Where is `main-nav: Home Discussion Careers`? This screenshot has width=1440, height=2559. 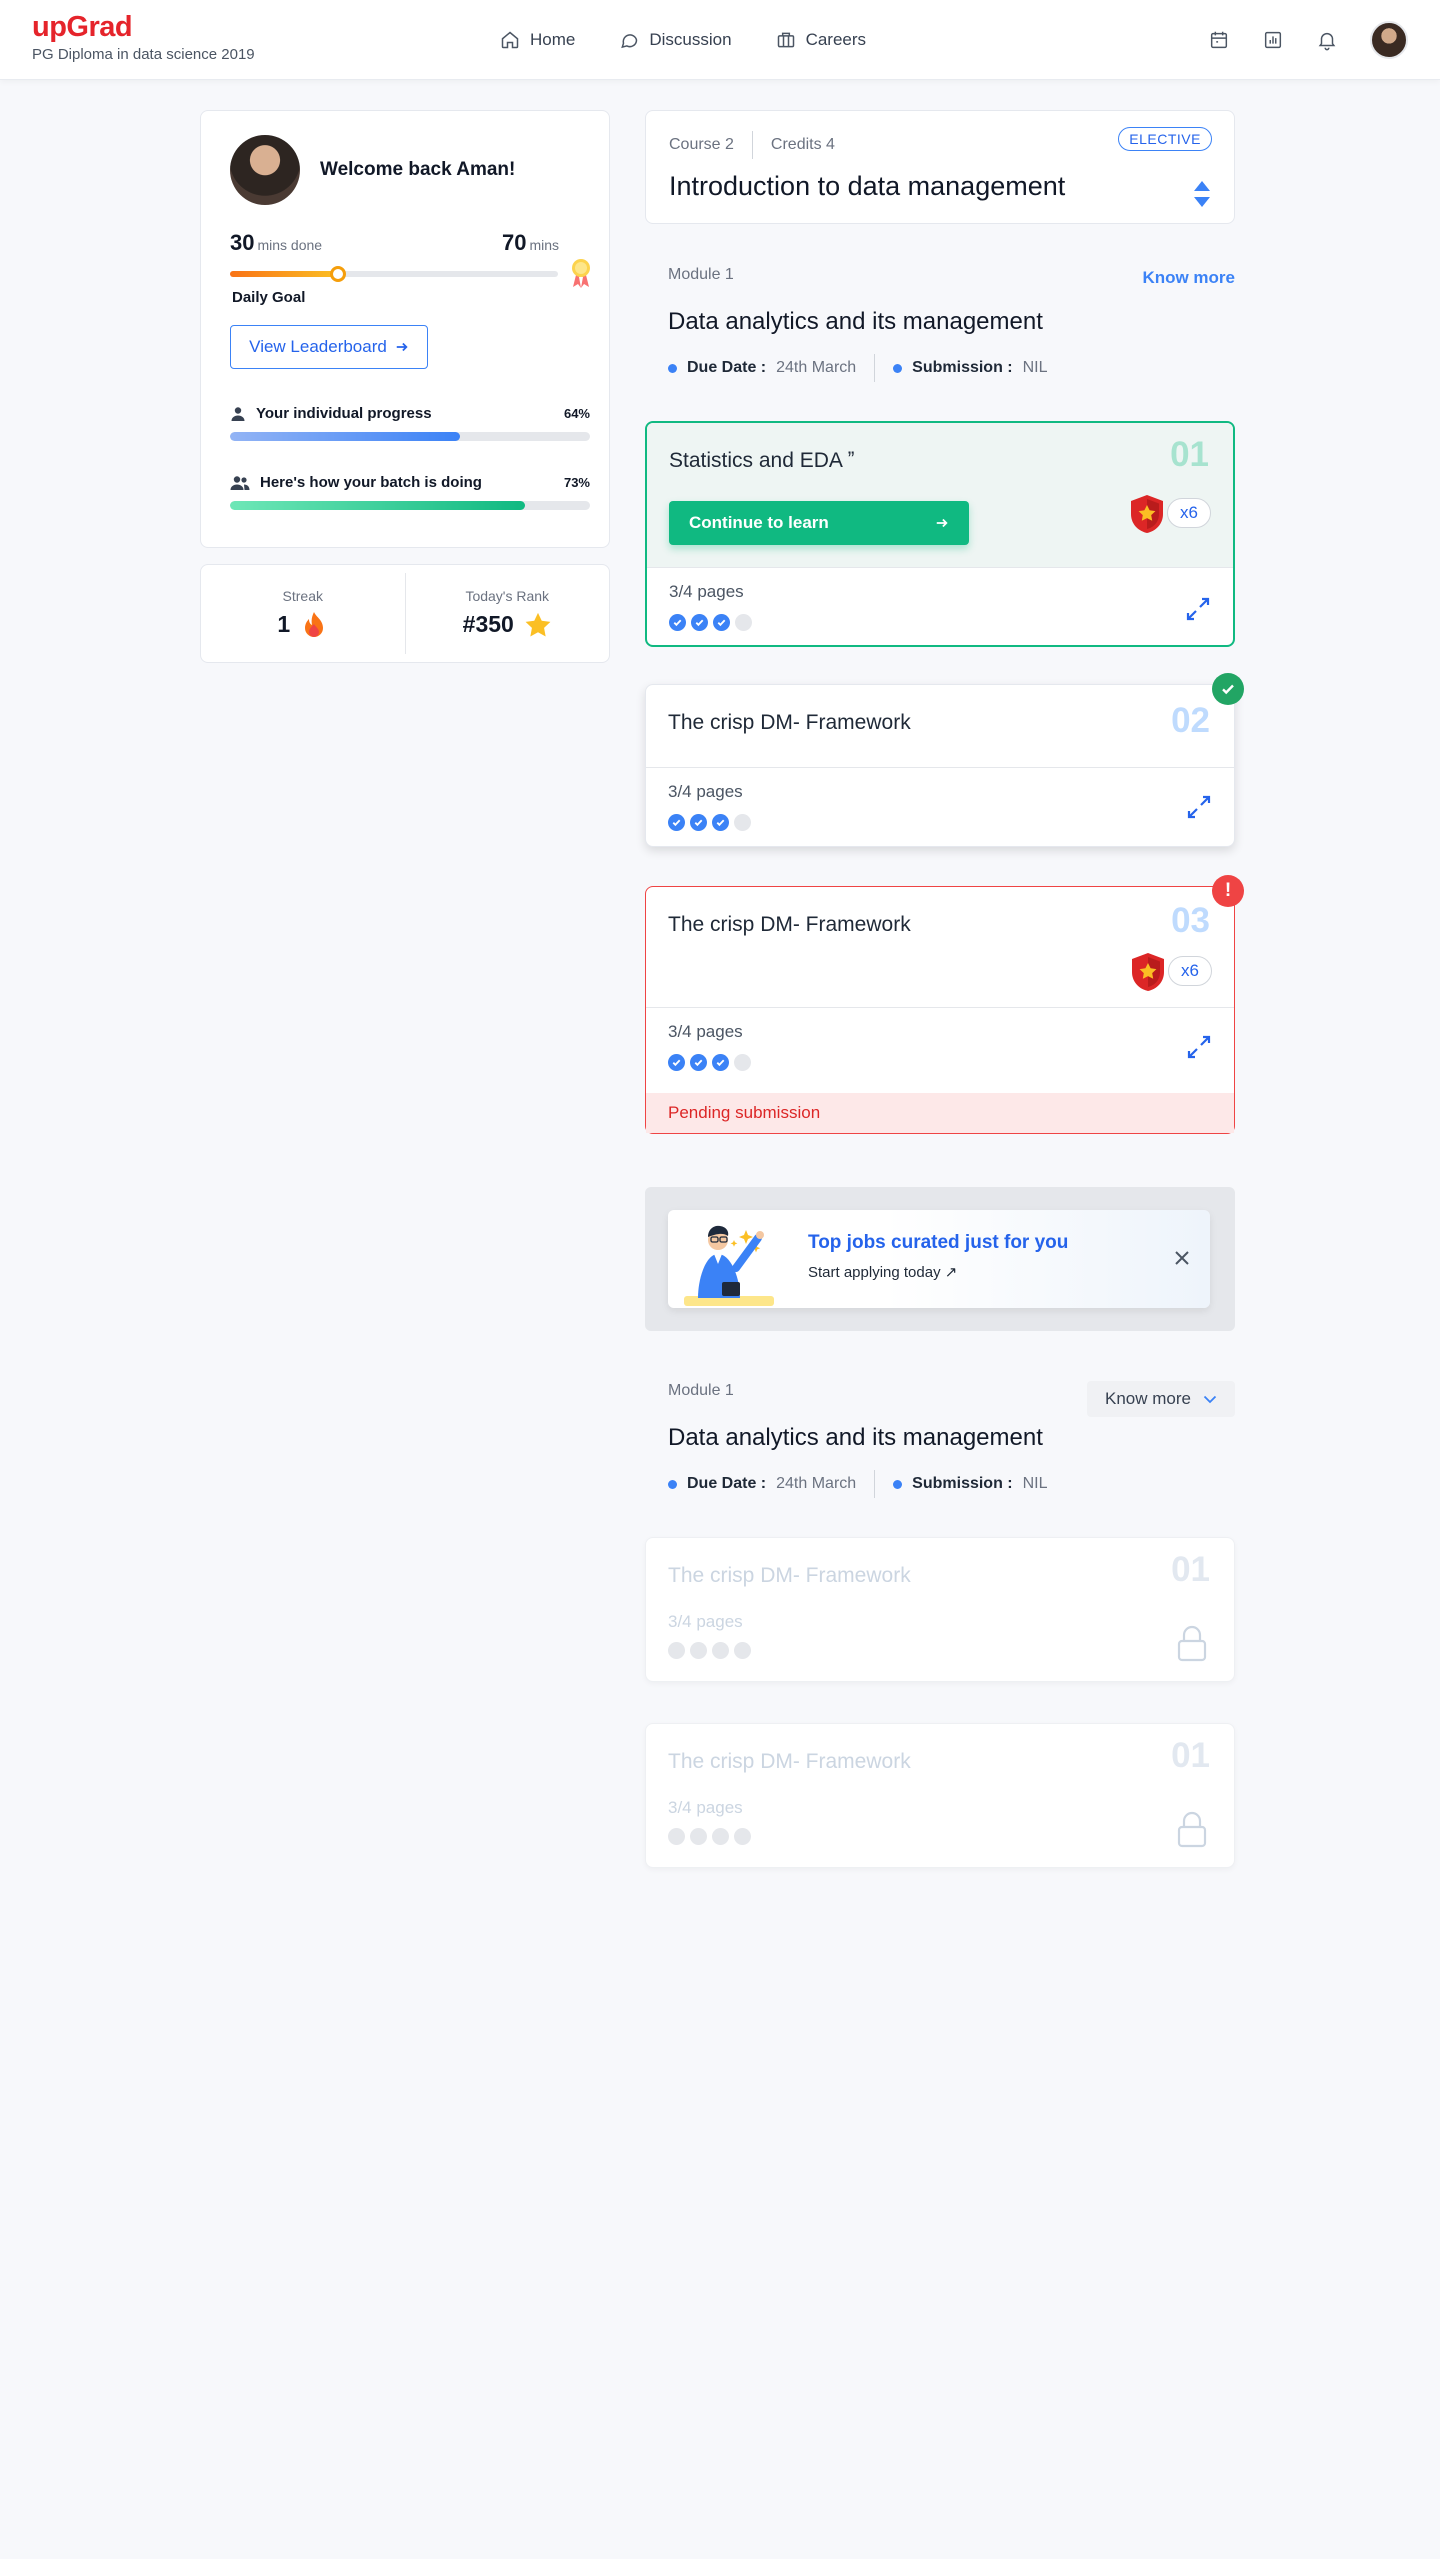 main-nav: Home Discussion Careers is located at coordinates (683, 40).